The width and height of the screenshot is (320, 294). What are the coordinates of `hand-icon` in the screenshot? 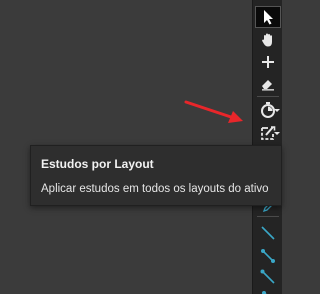 It's located at (267, 40).